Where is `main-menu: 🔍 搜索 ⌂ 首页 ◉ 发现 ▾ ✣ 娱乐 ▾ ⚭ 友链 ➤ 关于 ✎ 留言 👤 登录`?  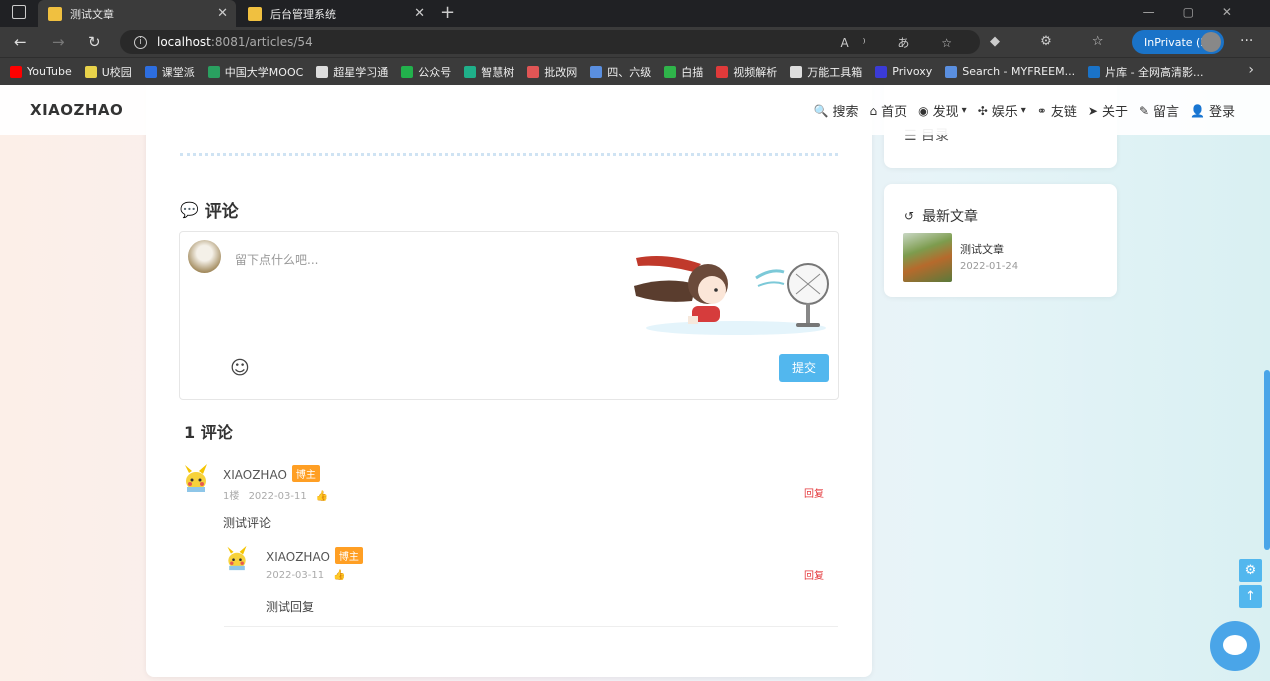
main-menu: 🔍 搜索 ⌂ 首页 ◉ 发现 ▾ ✣ 娱乐 ▾ ⚭ 友链 ➤ 关于 ✎ 留言 👤 登录 is located at coordinates (1019, 111).